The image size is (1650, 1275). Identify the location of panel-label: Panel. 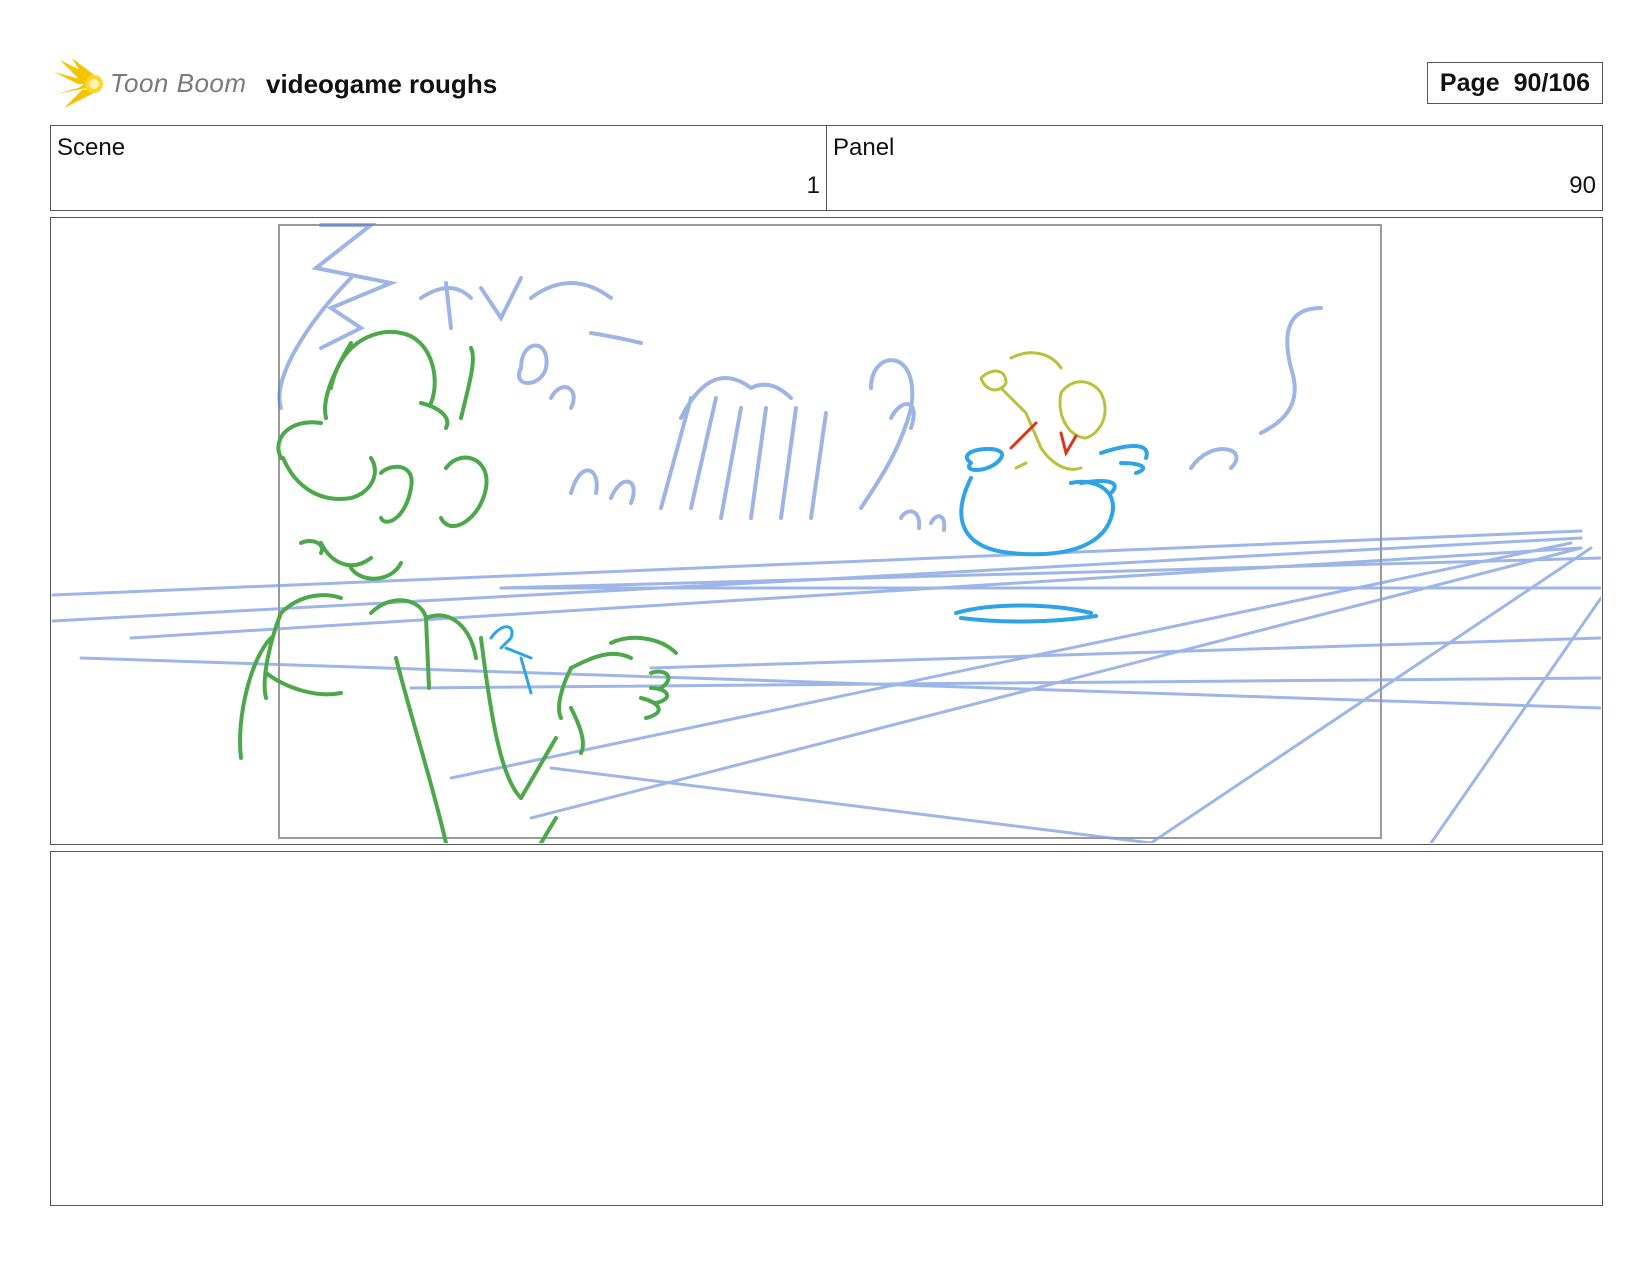
(864, 147).